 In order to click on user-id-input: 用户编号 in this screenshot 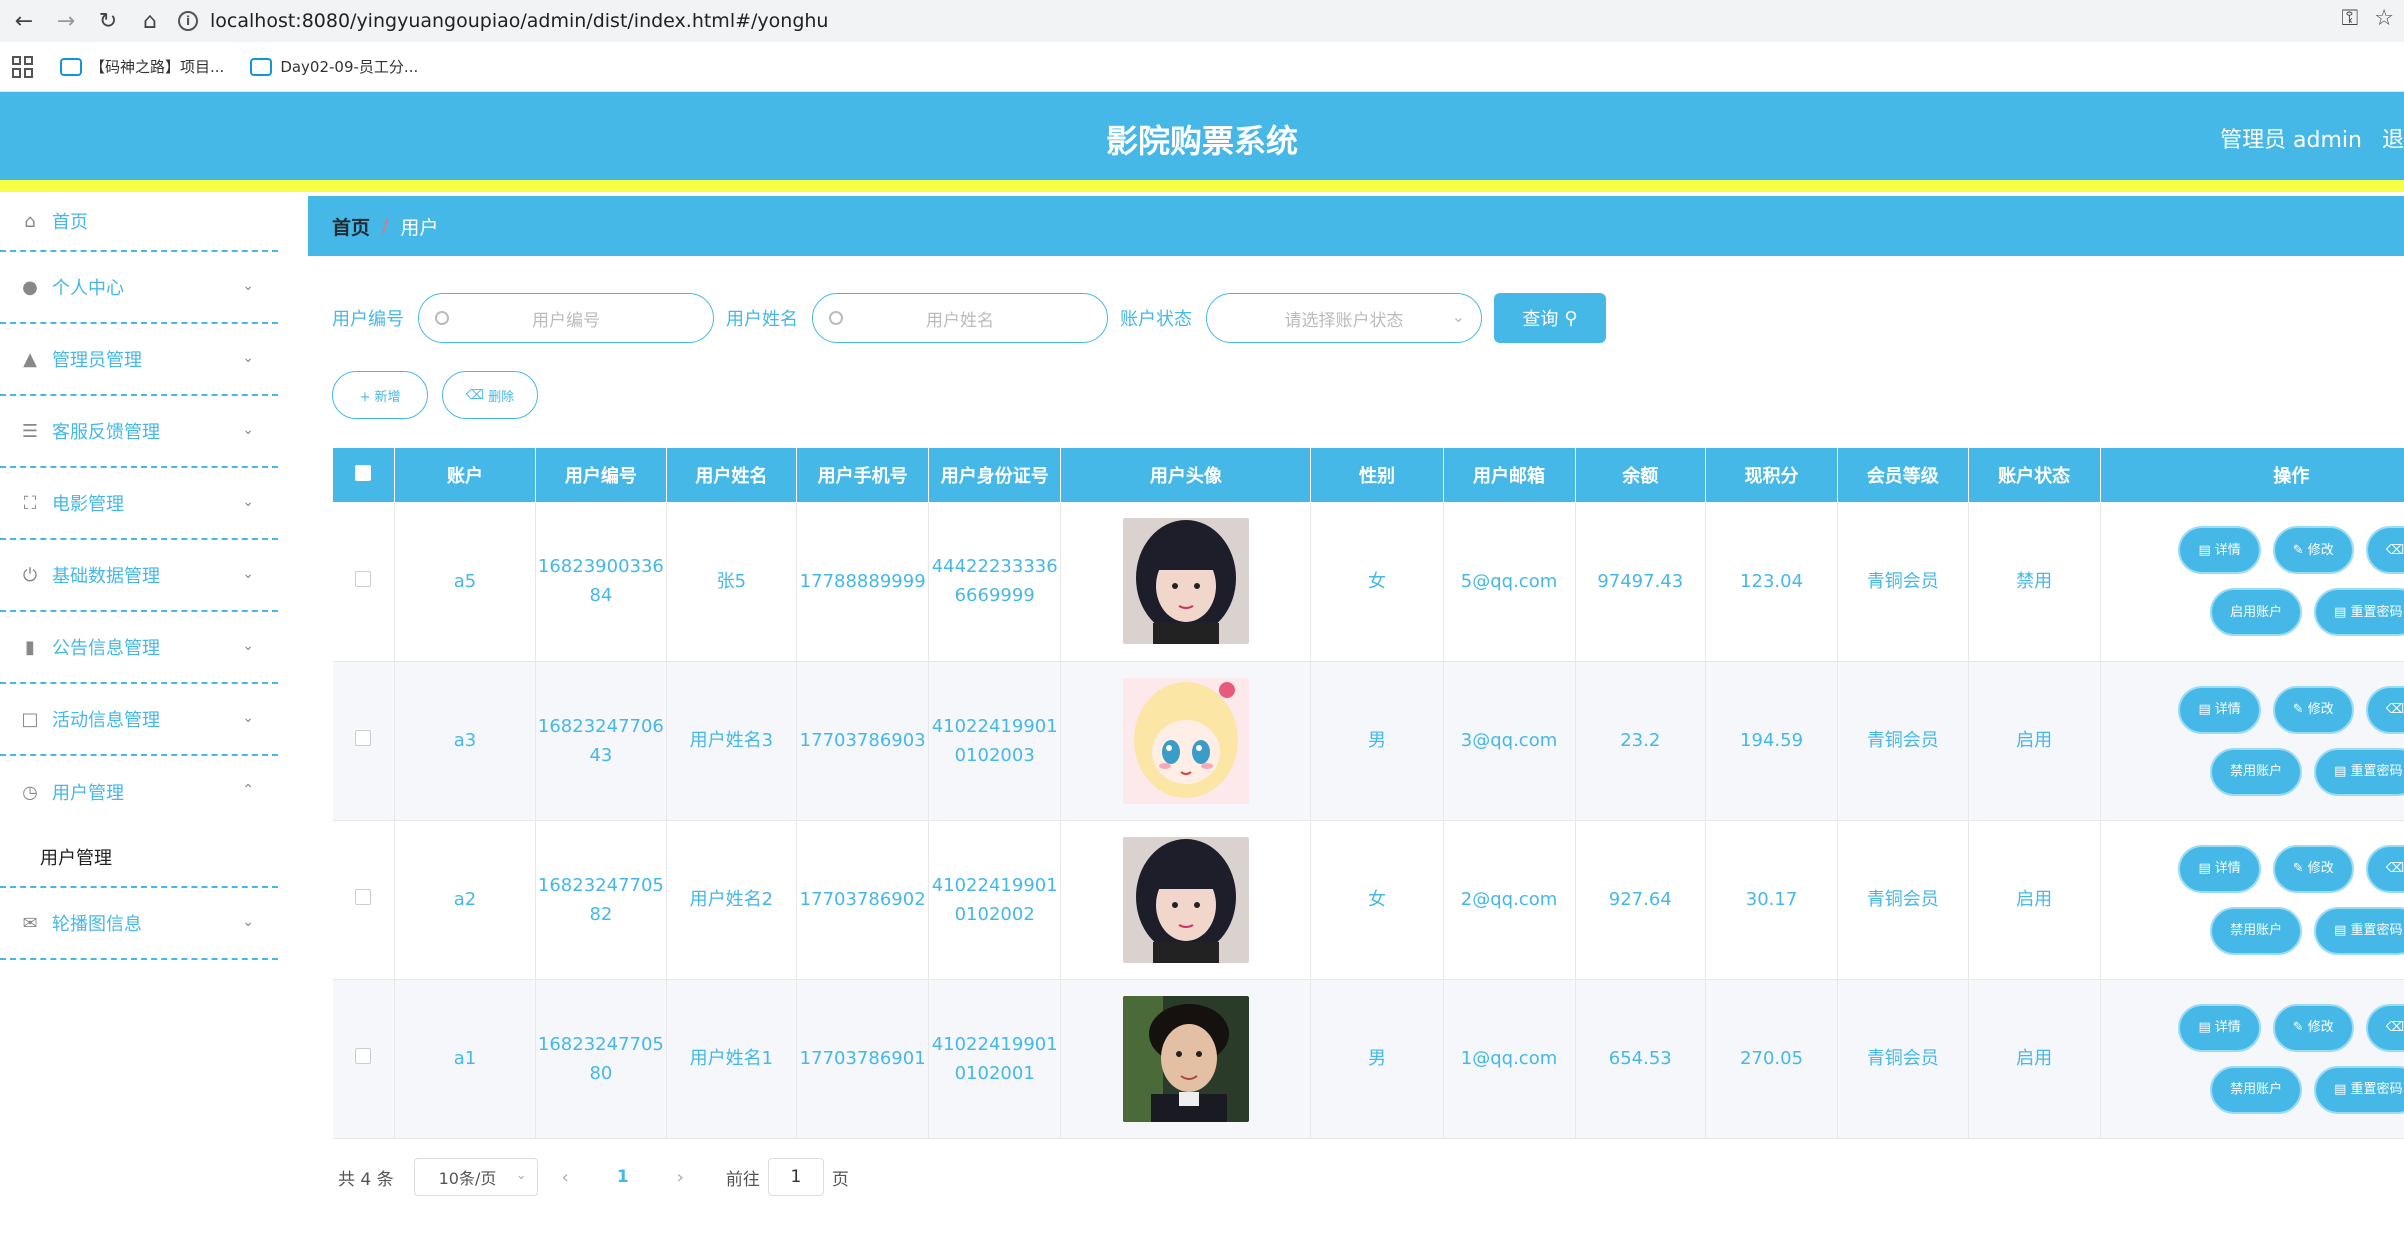, I will do `click(566, 318)`.